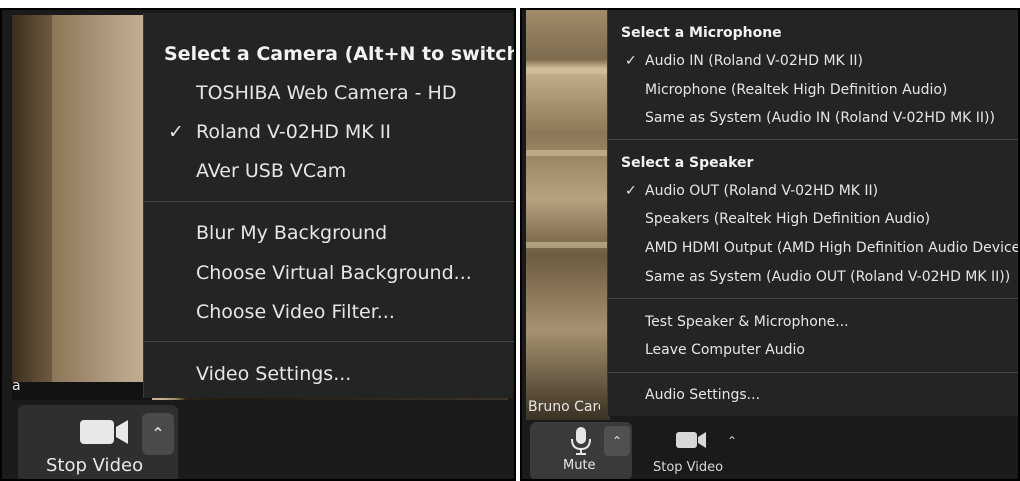 The image size is (1020, 481). I want to click on stop-video-button: Stop Video, so click(689, 450).